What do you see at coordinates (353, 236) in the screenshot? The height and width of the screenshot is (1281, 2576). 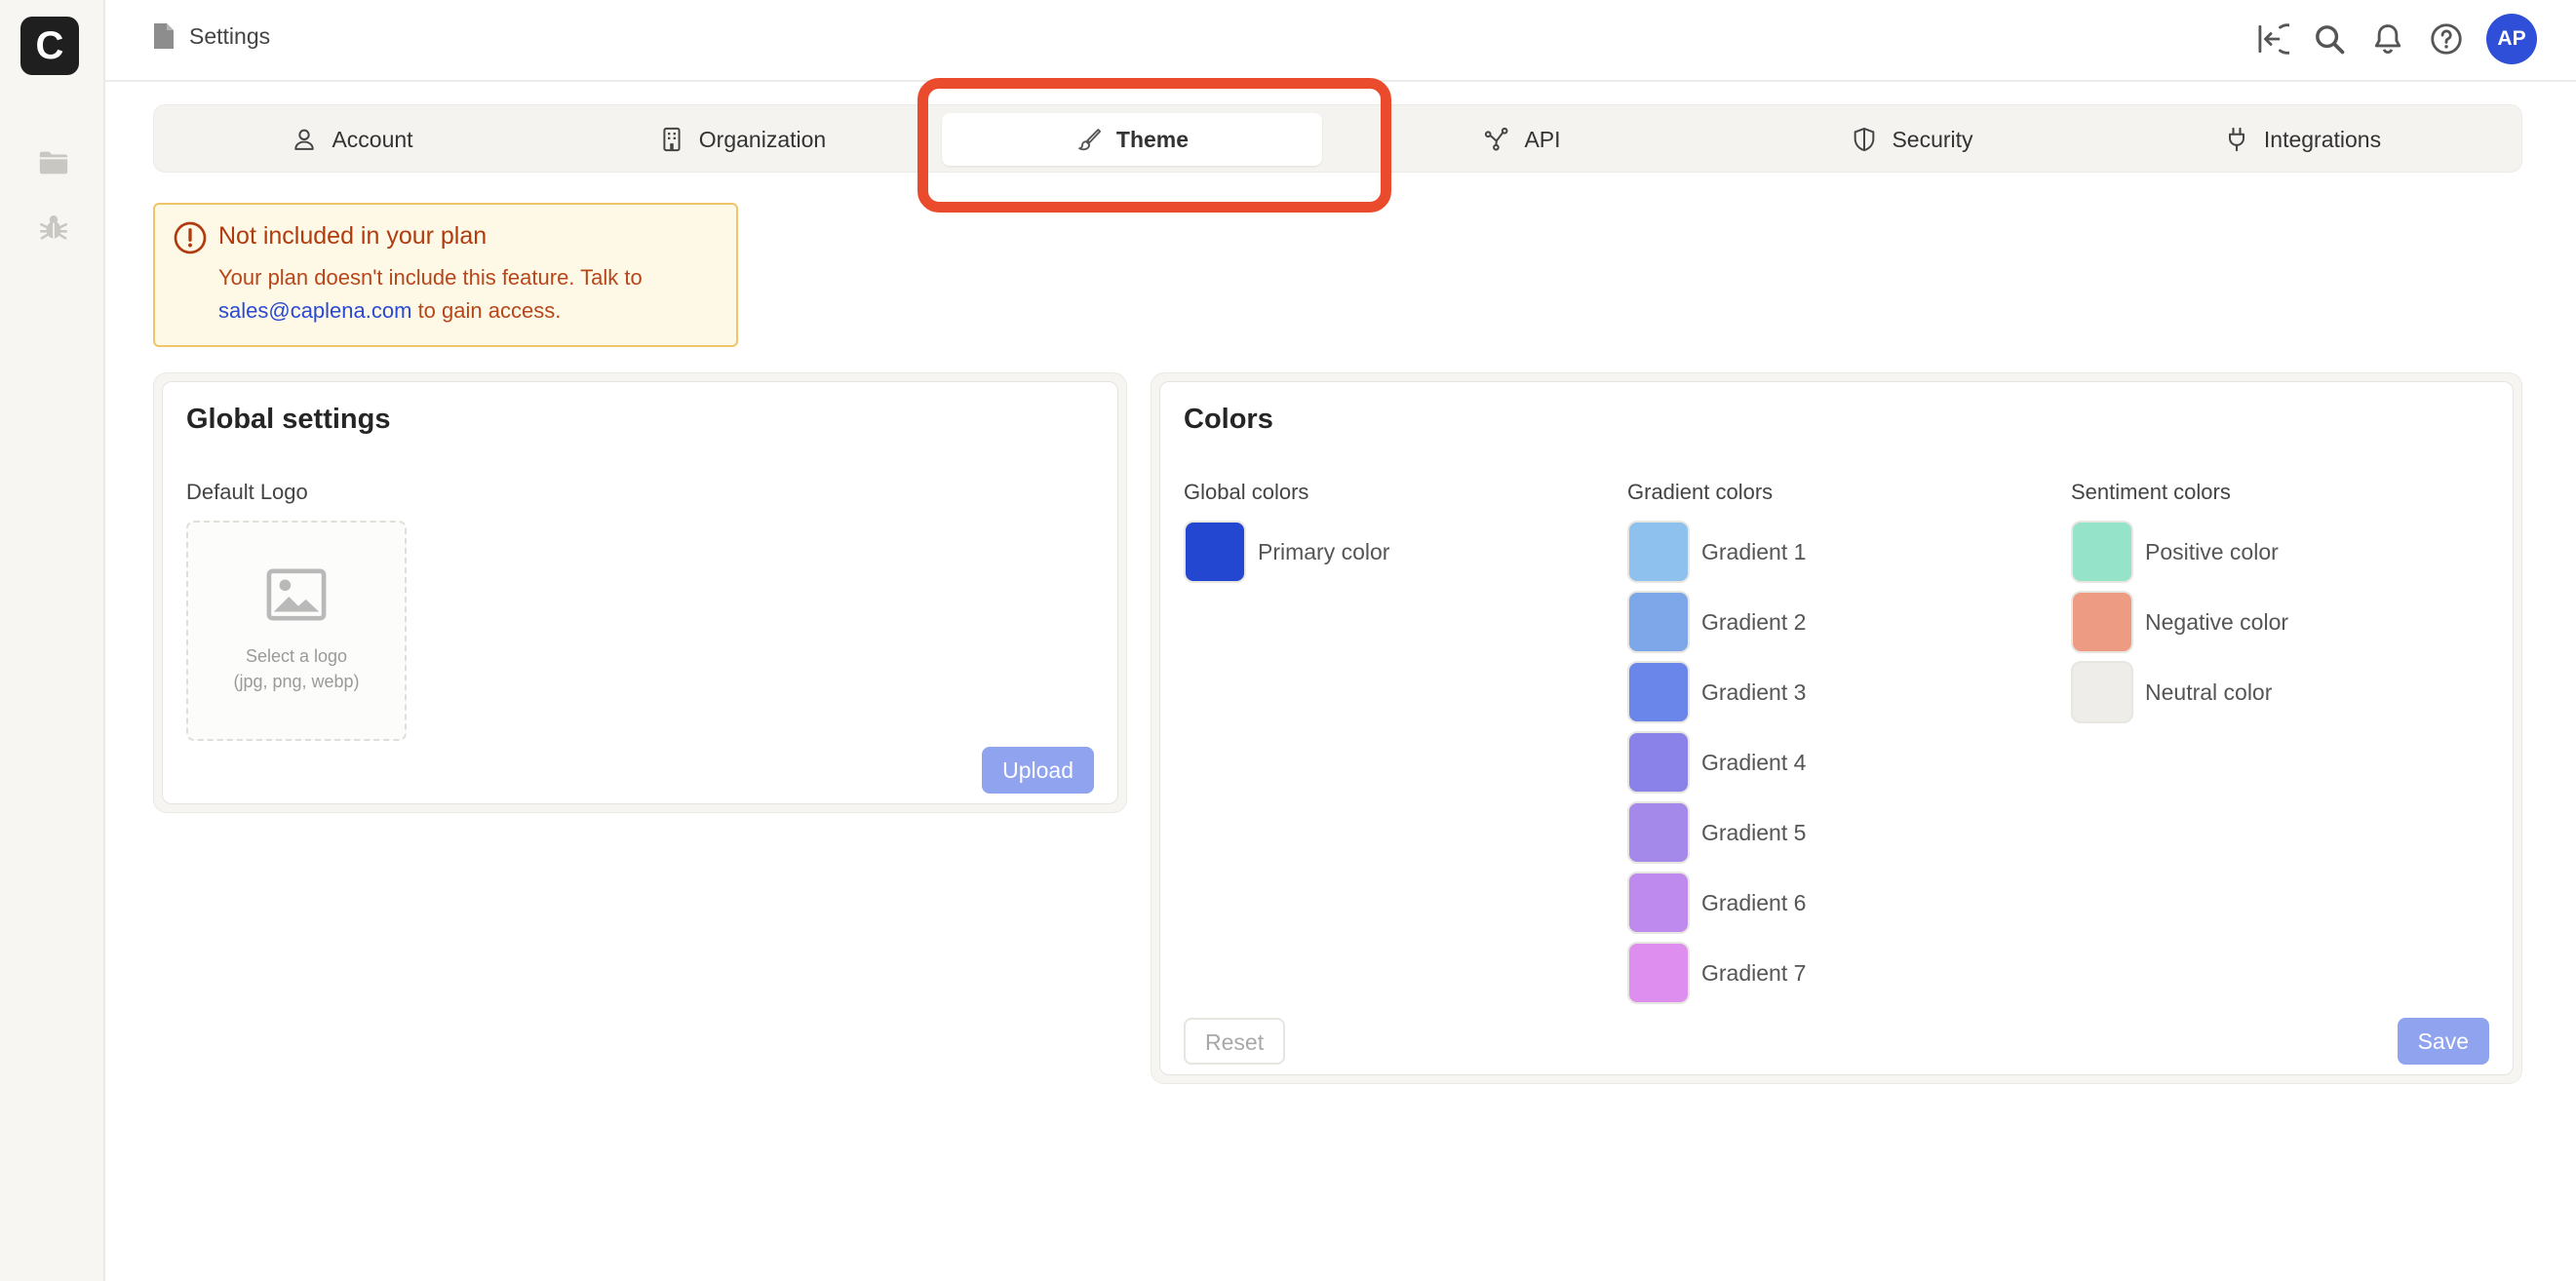 I see `alert-title: Not included in your plan` at bounding box center [353, 236].